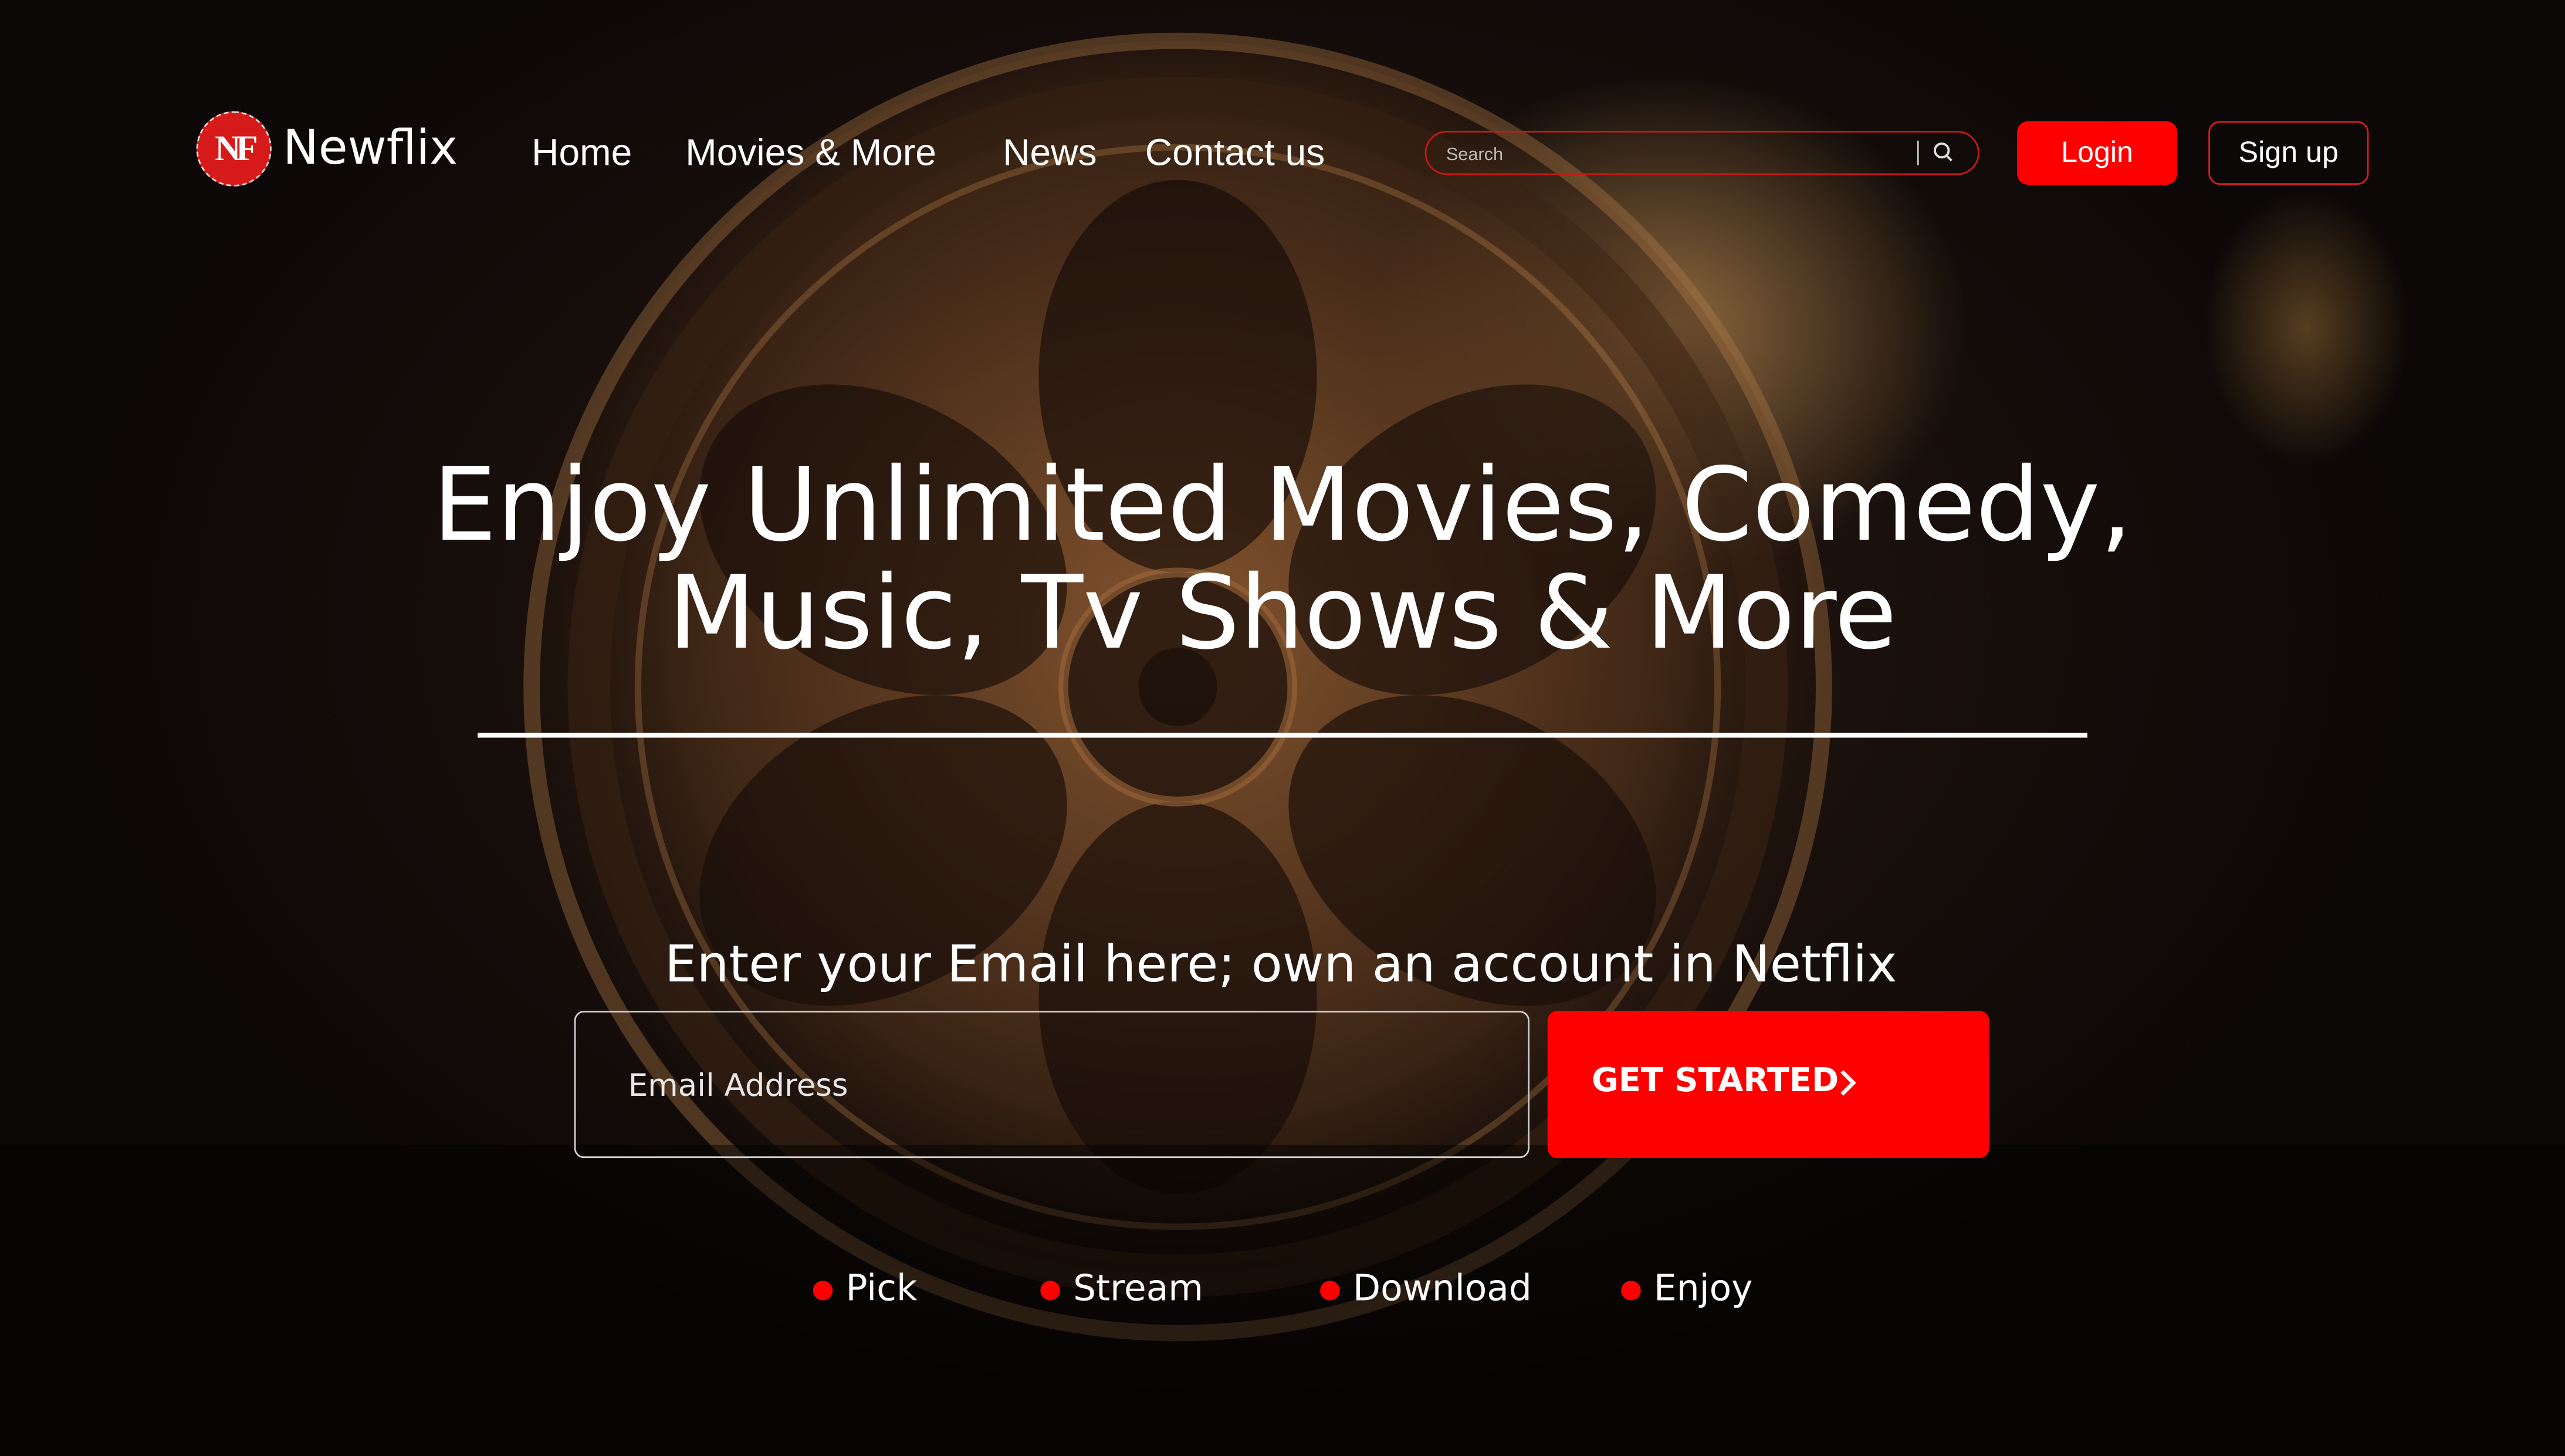  What do you see at coordinates (1715, 1079) in the screenshot?
I see `get-started-label: GET STARTED` at bounding box center [1715, 1079].